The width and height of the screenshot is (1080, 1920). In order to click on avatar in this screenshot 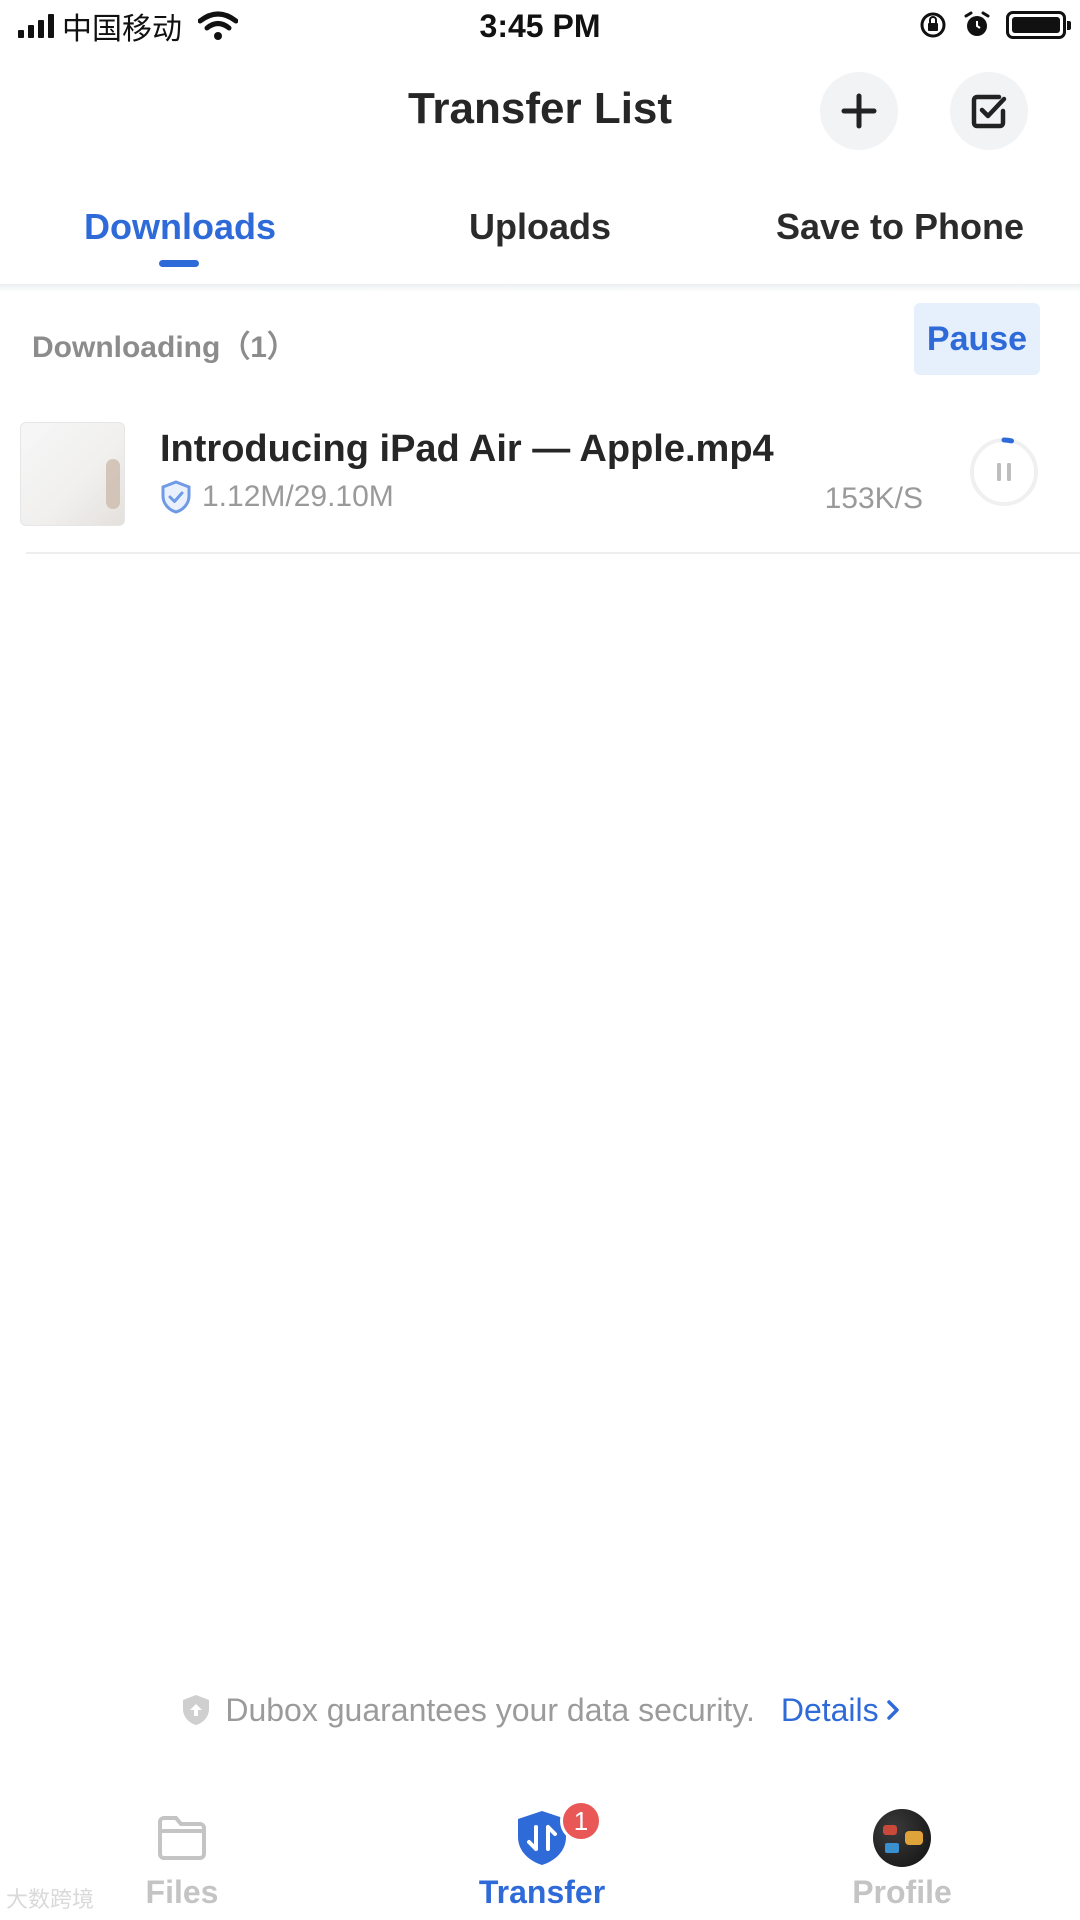, I will do `click(902, 1838)`.